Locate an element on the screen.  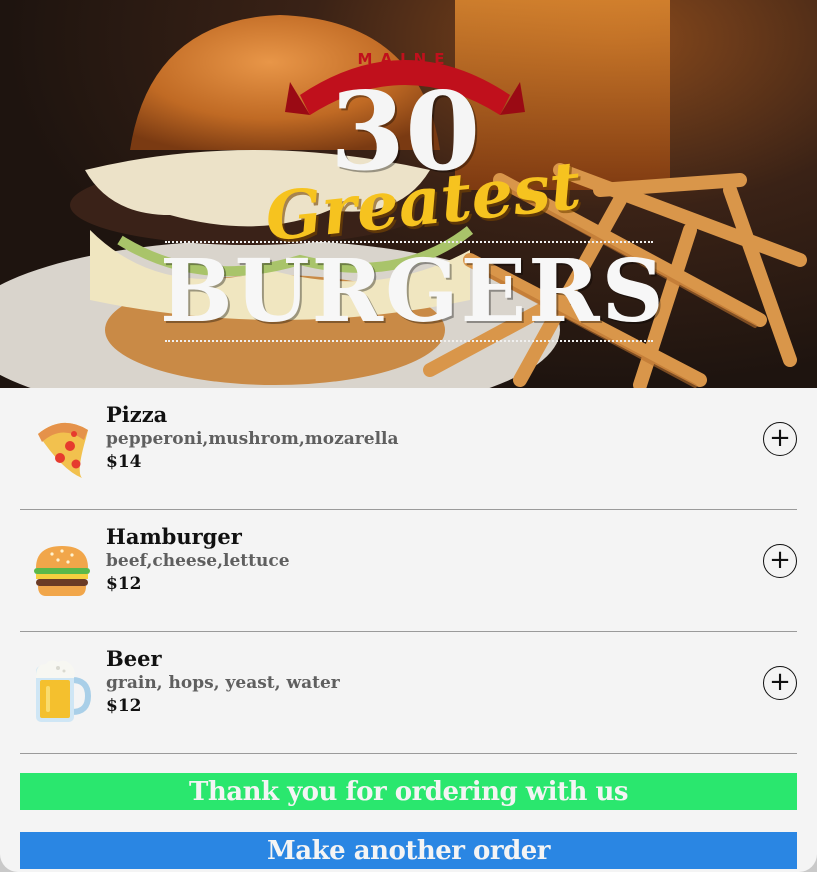
menu-item-name: Hamburger is located at coordinates (174, 536).